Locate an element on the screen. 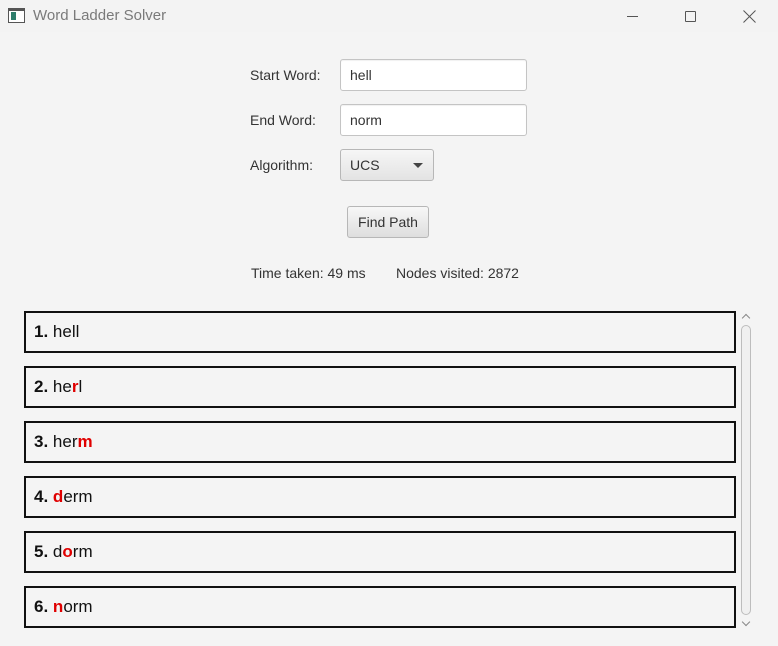 The image size is (778, 646). algorithm-selected-value: UCS is located at coordinates (365, 165).